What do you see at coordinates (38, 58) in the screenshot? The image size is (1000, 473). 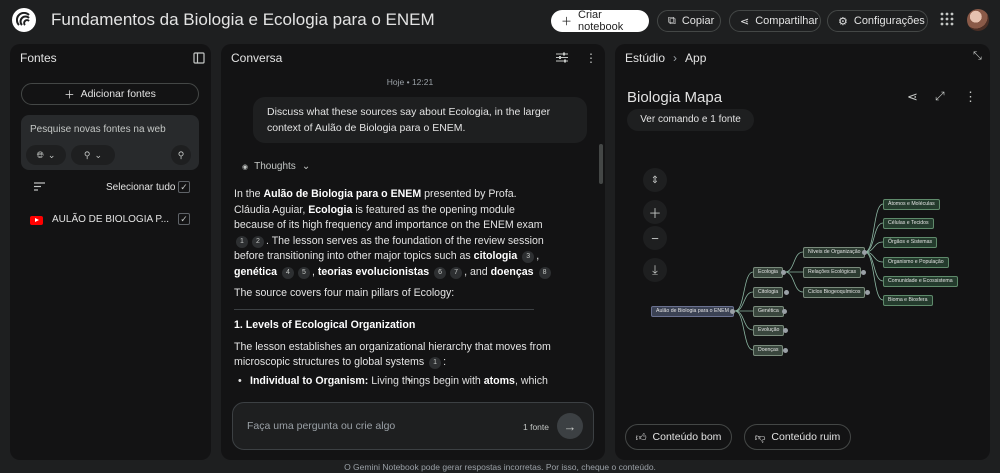 I see `sources-title: Fontes` at bounding box center [38, 58].